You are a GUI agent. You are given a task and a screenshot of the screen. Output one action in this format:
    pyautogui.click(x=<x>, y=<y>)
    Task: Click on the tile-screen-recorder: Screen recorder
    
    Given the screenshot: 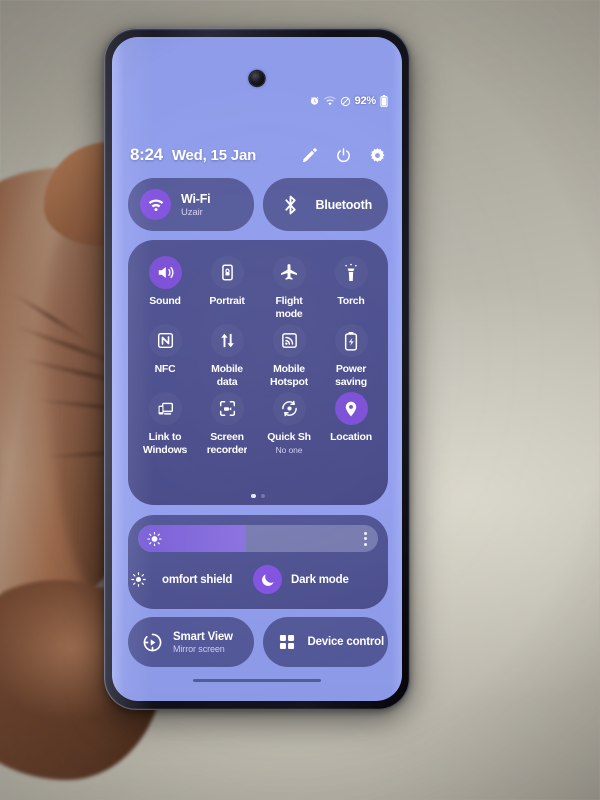 What is the action you would take?
    pyautogui.click(x=227, y=424)
    